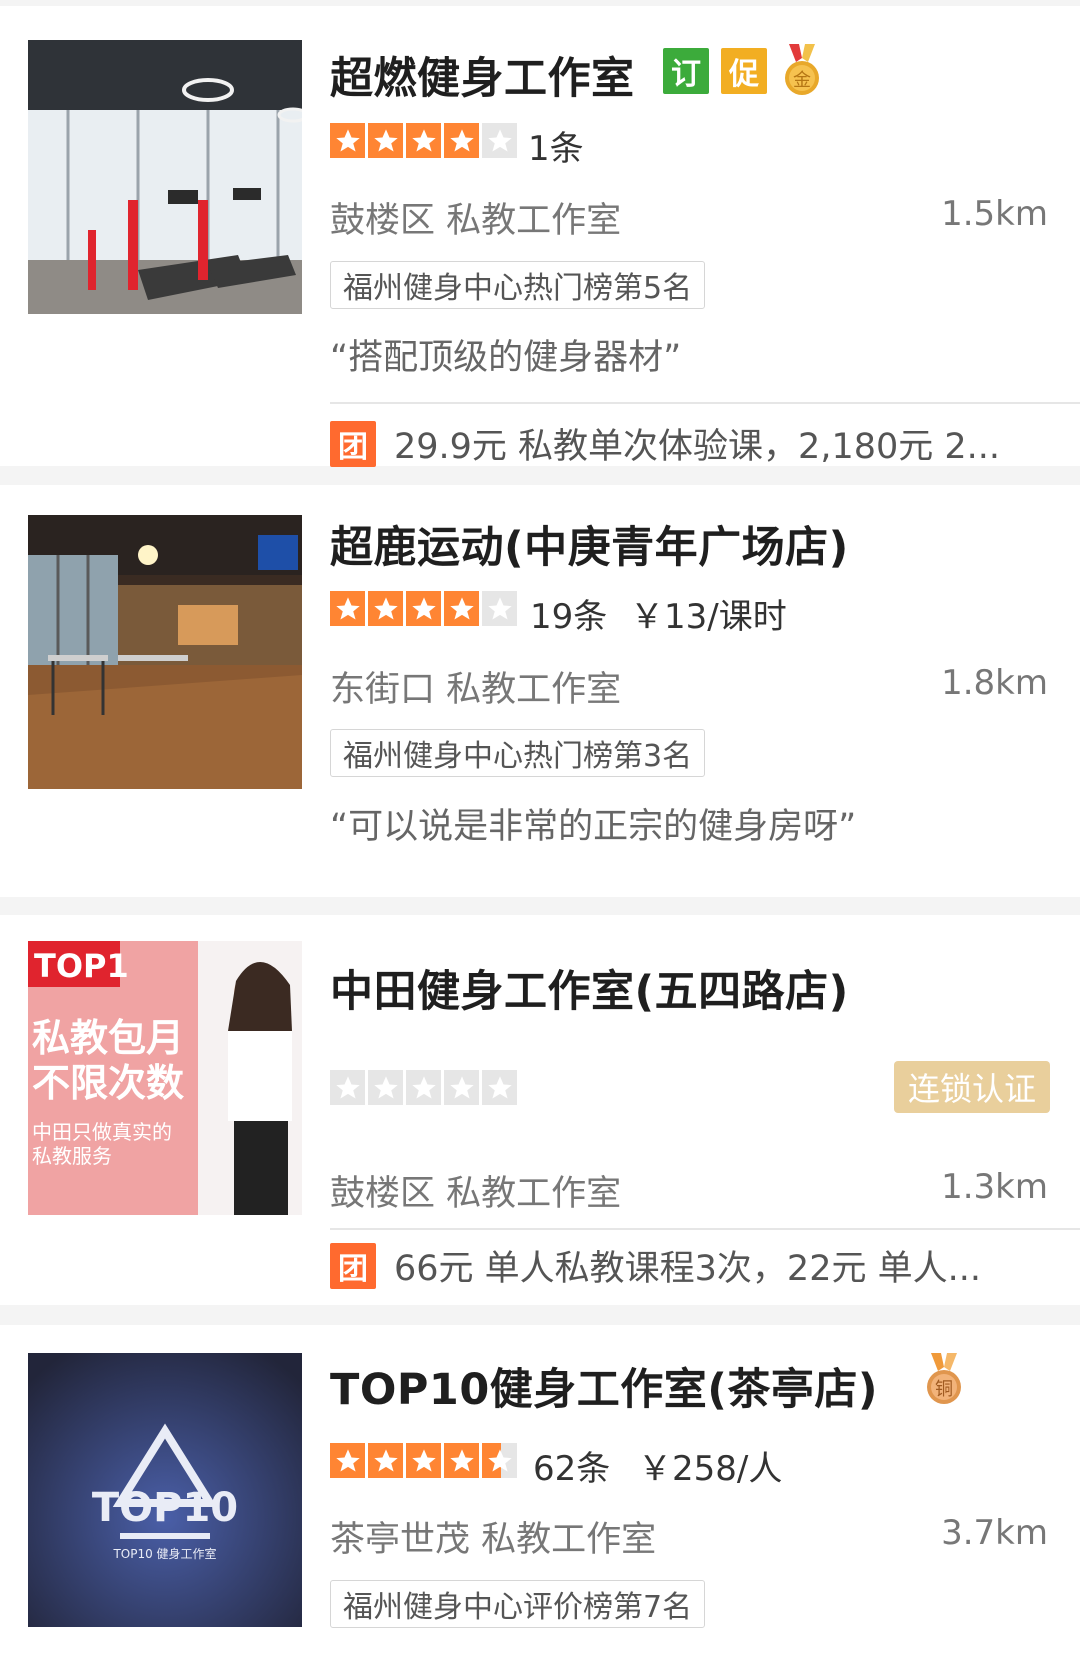 The image size is (1080, 1657). What do you see at coordinates (994, 214) in the screenshot?
I see `distance: 1.5km` at bounding box center [994, 214].